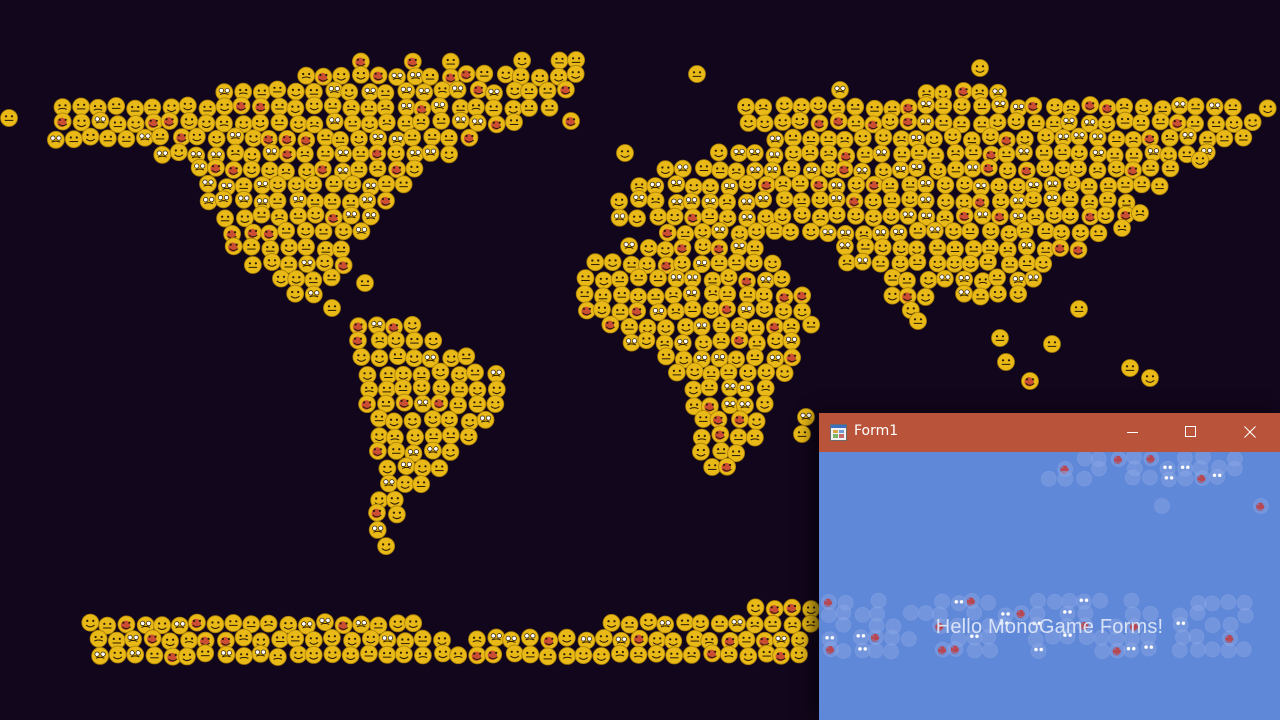 Image resolution: width=1280 pixels, height=720 pixels. I want to click on form-client-area: Hello MonoGame Forms!, so click(1049, 586).